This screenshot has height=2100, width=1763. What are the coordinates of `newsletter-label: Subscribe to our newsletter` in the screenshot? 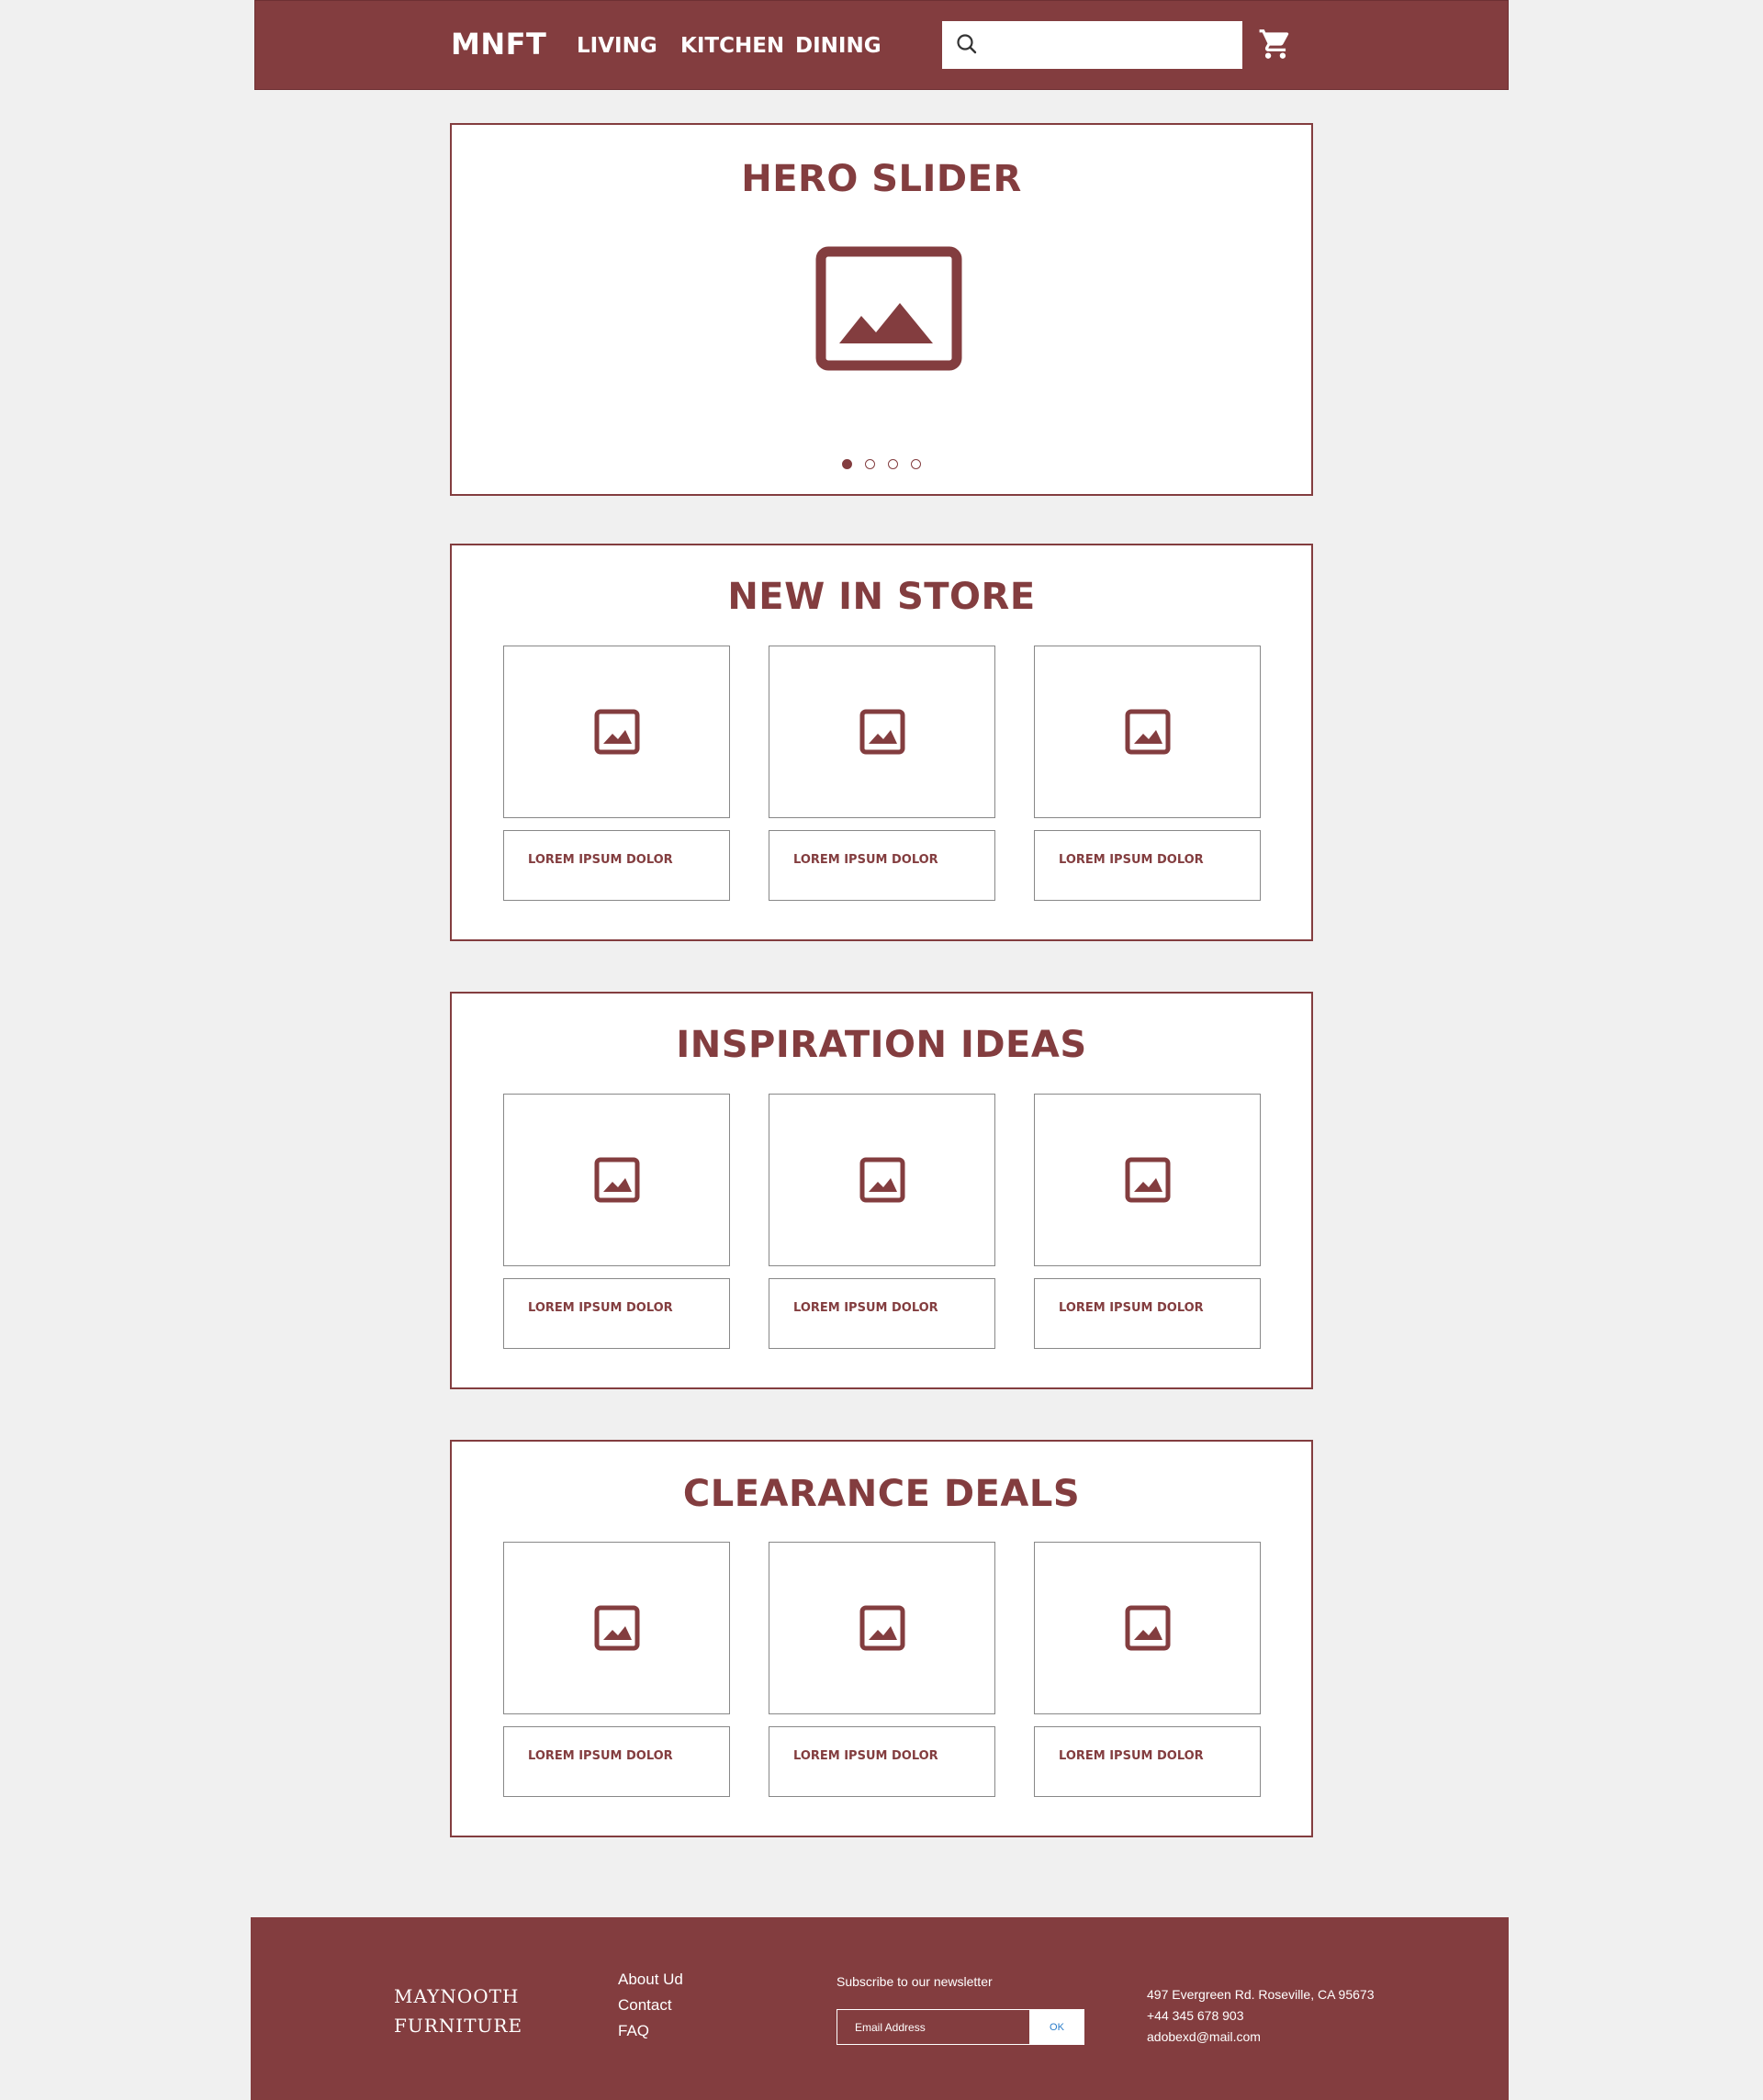 It's located at (915, 1981).